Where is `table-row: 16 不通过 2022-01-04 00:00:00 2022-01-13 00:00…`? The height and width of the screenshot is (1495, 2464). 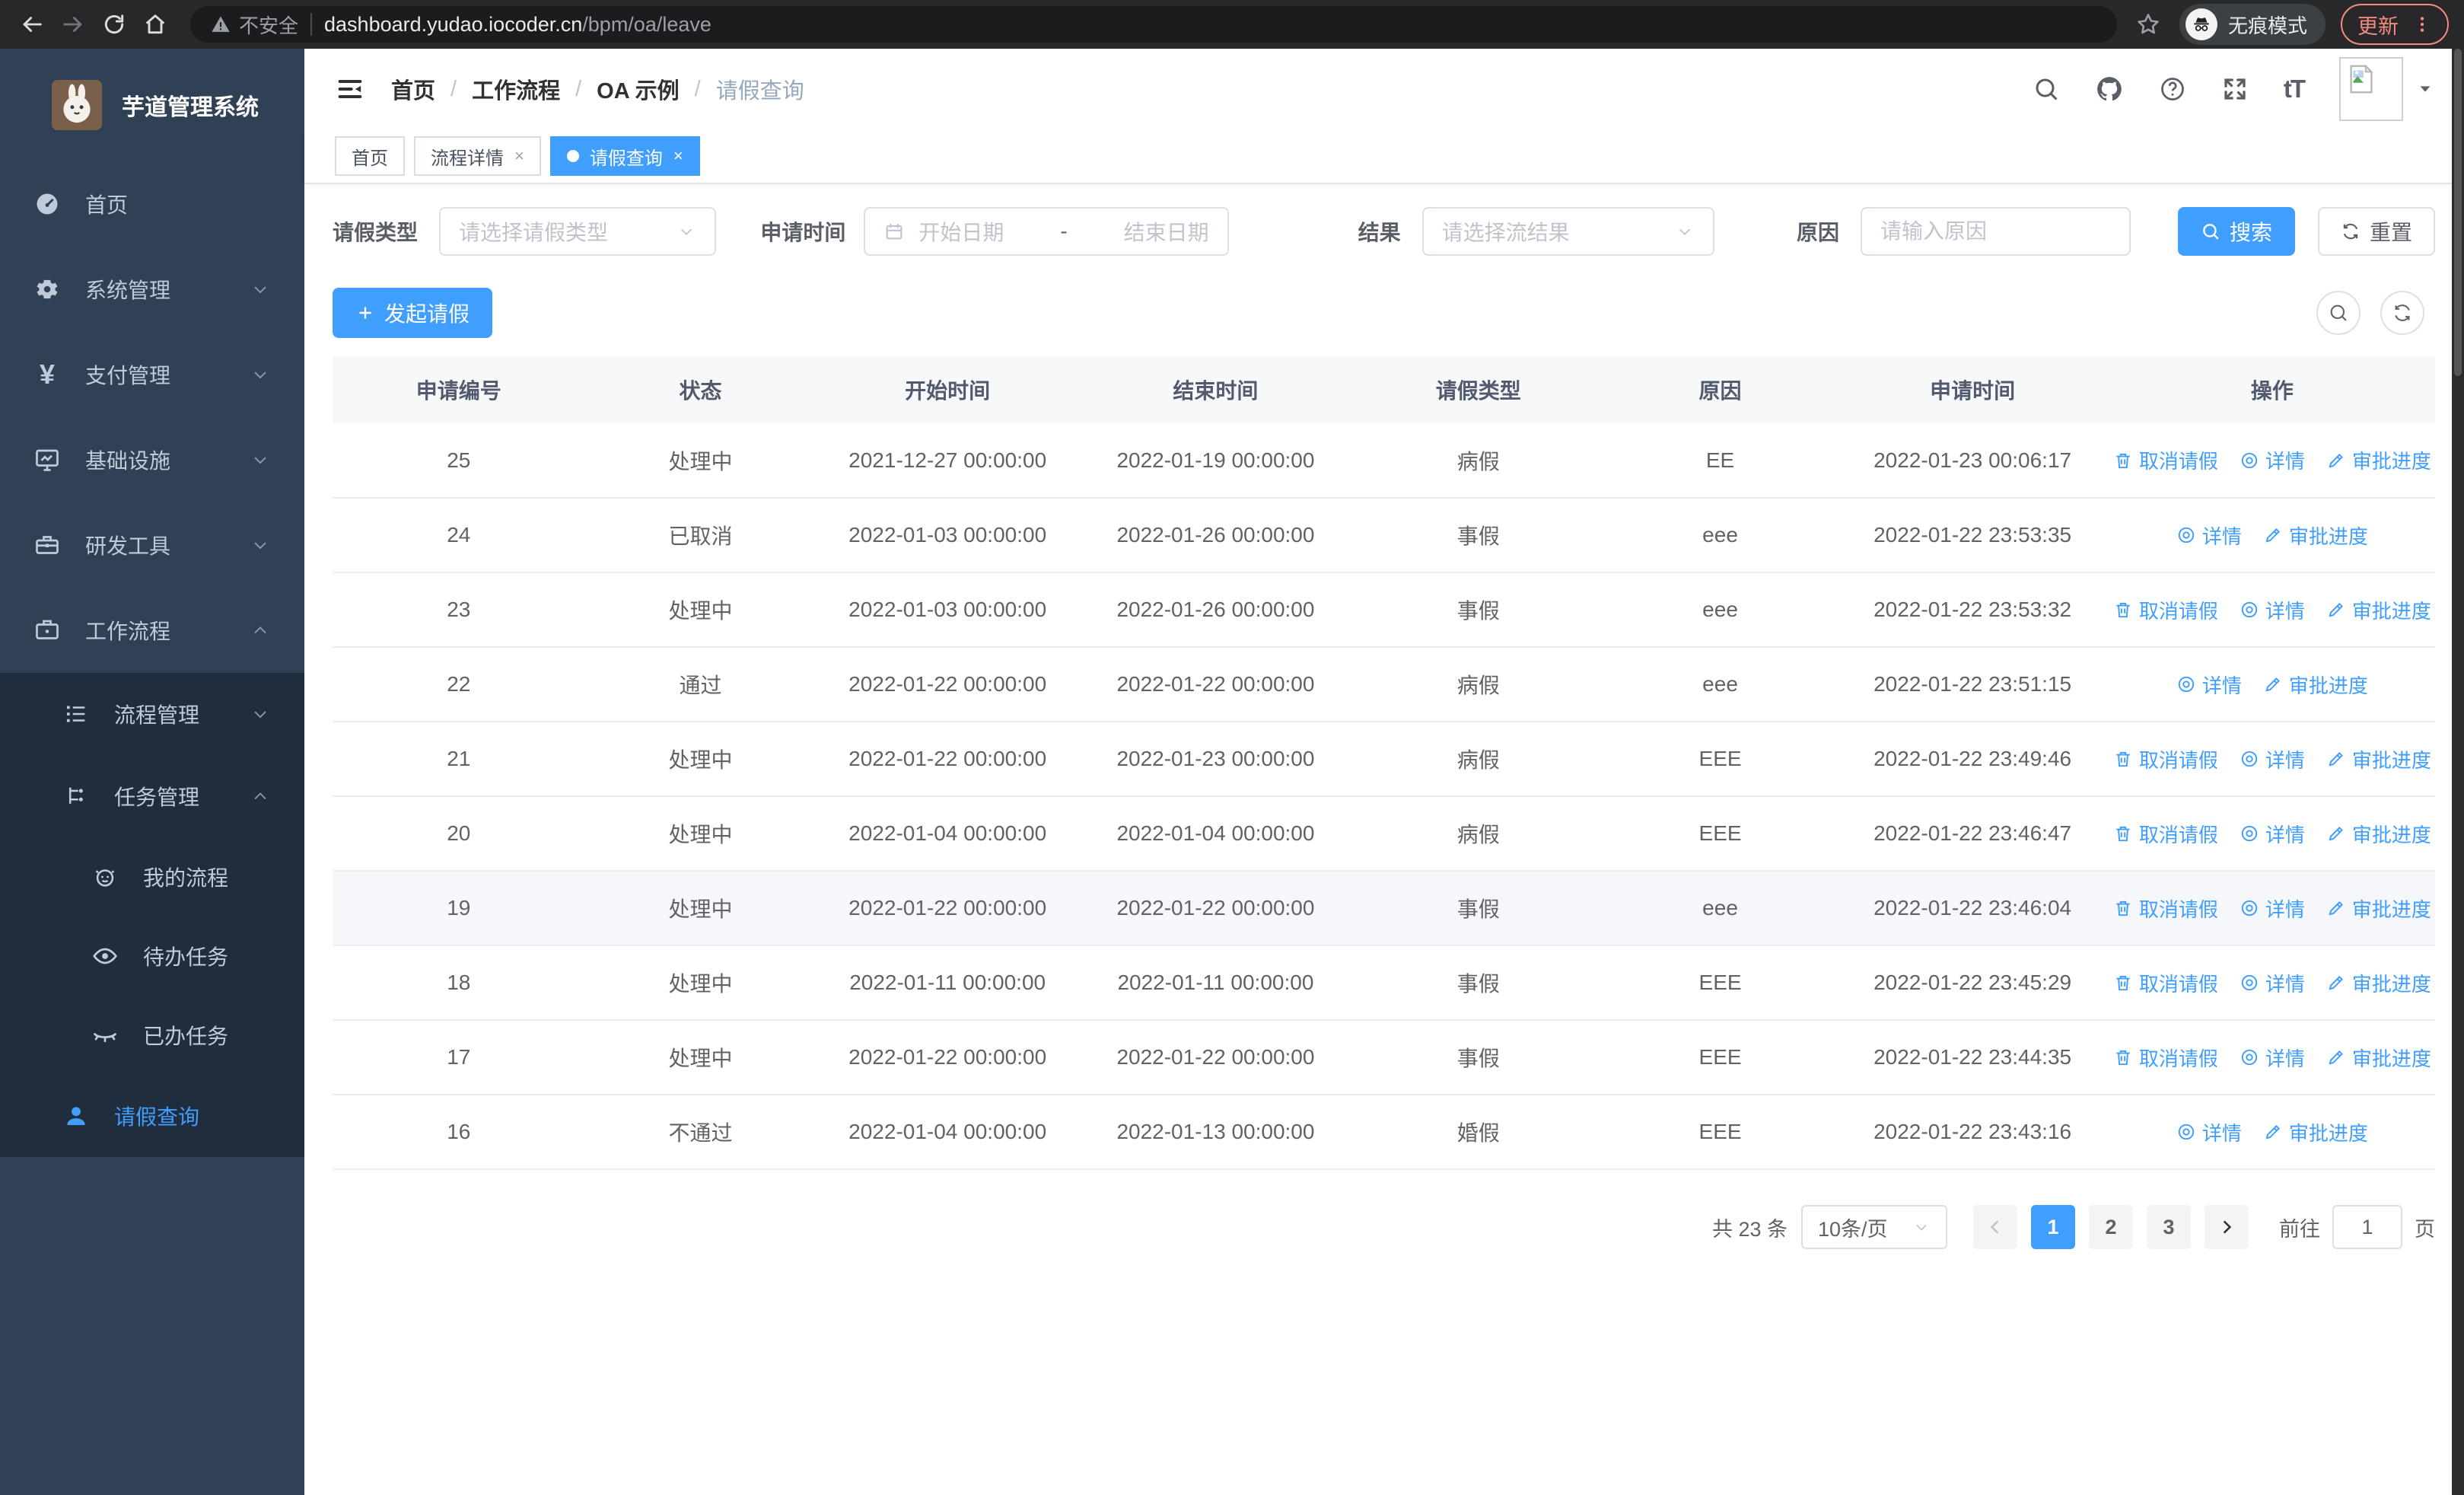 table-row: 16 不通过 2022-01-04 00:00:00 2022-01-13 00:00… is located at coordinates (1384, 1132).